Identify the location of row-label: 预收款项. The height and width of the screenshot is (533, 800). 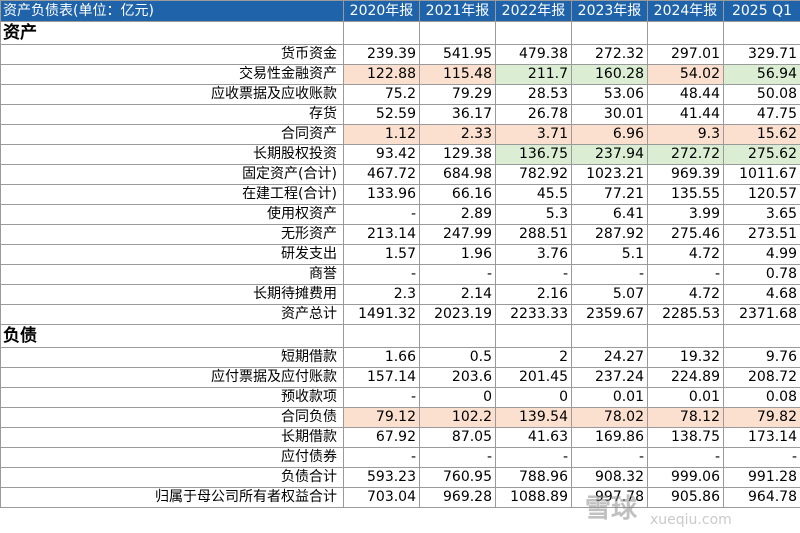
(172, 397).